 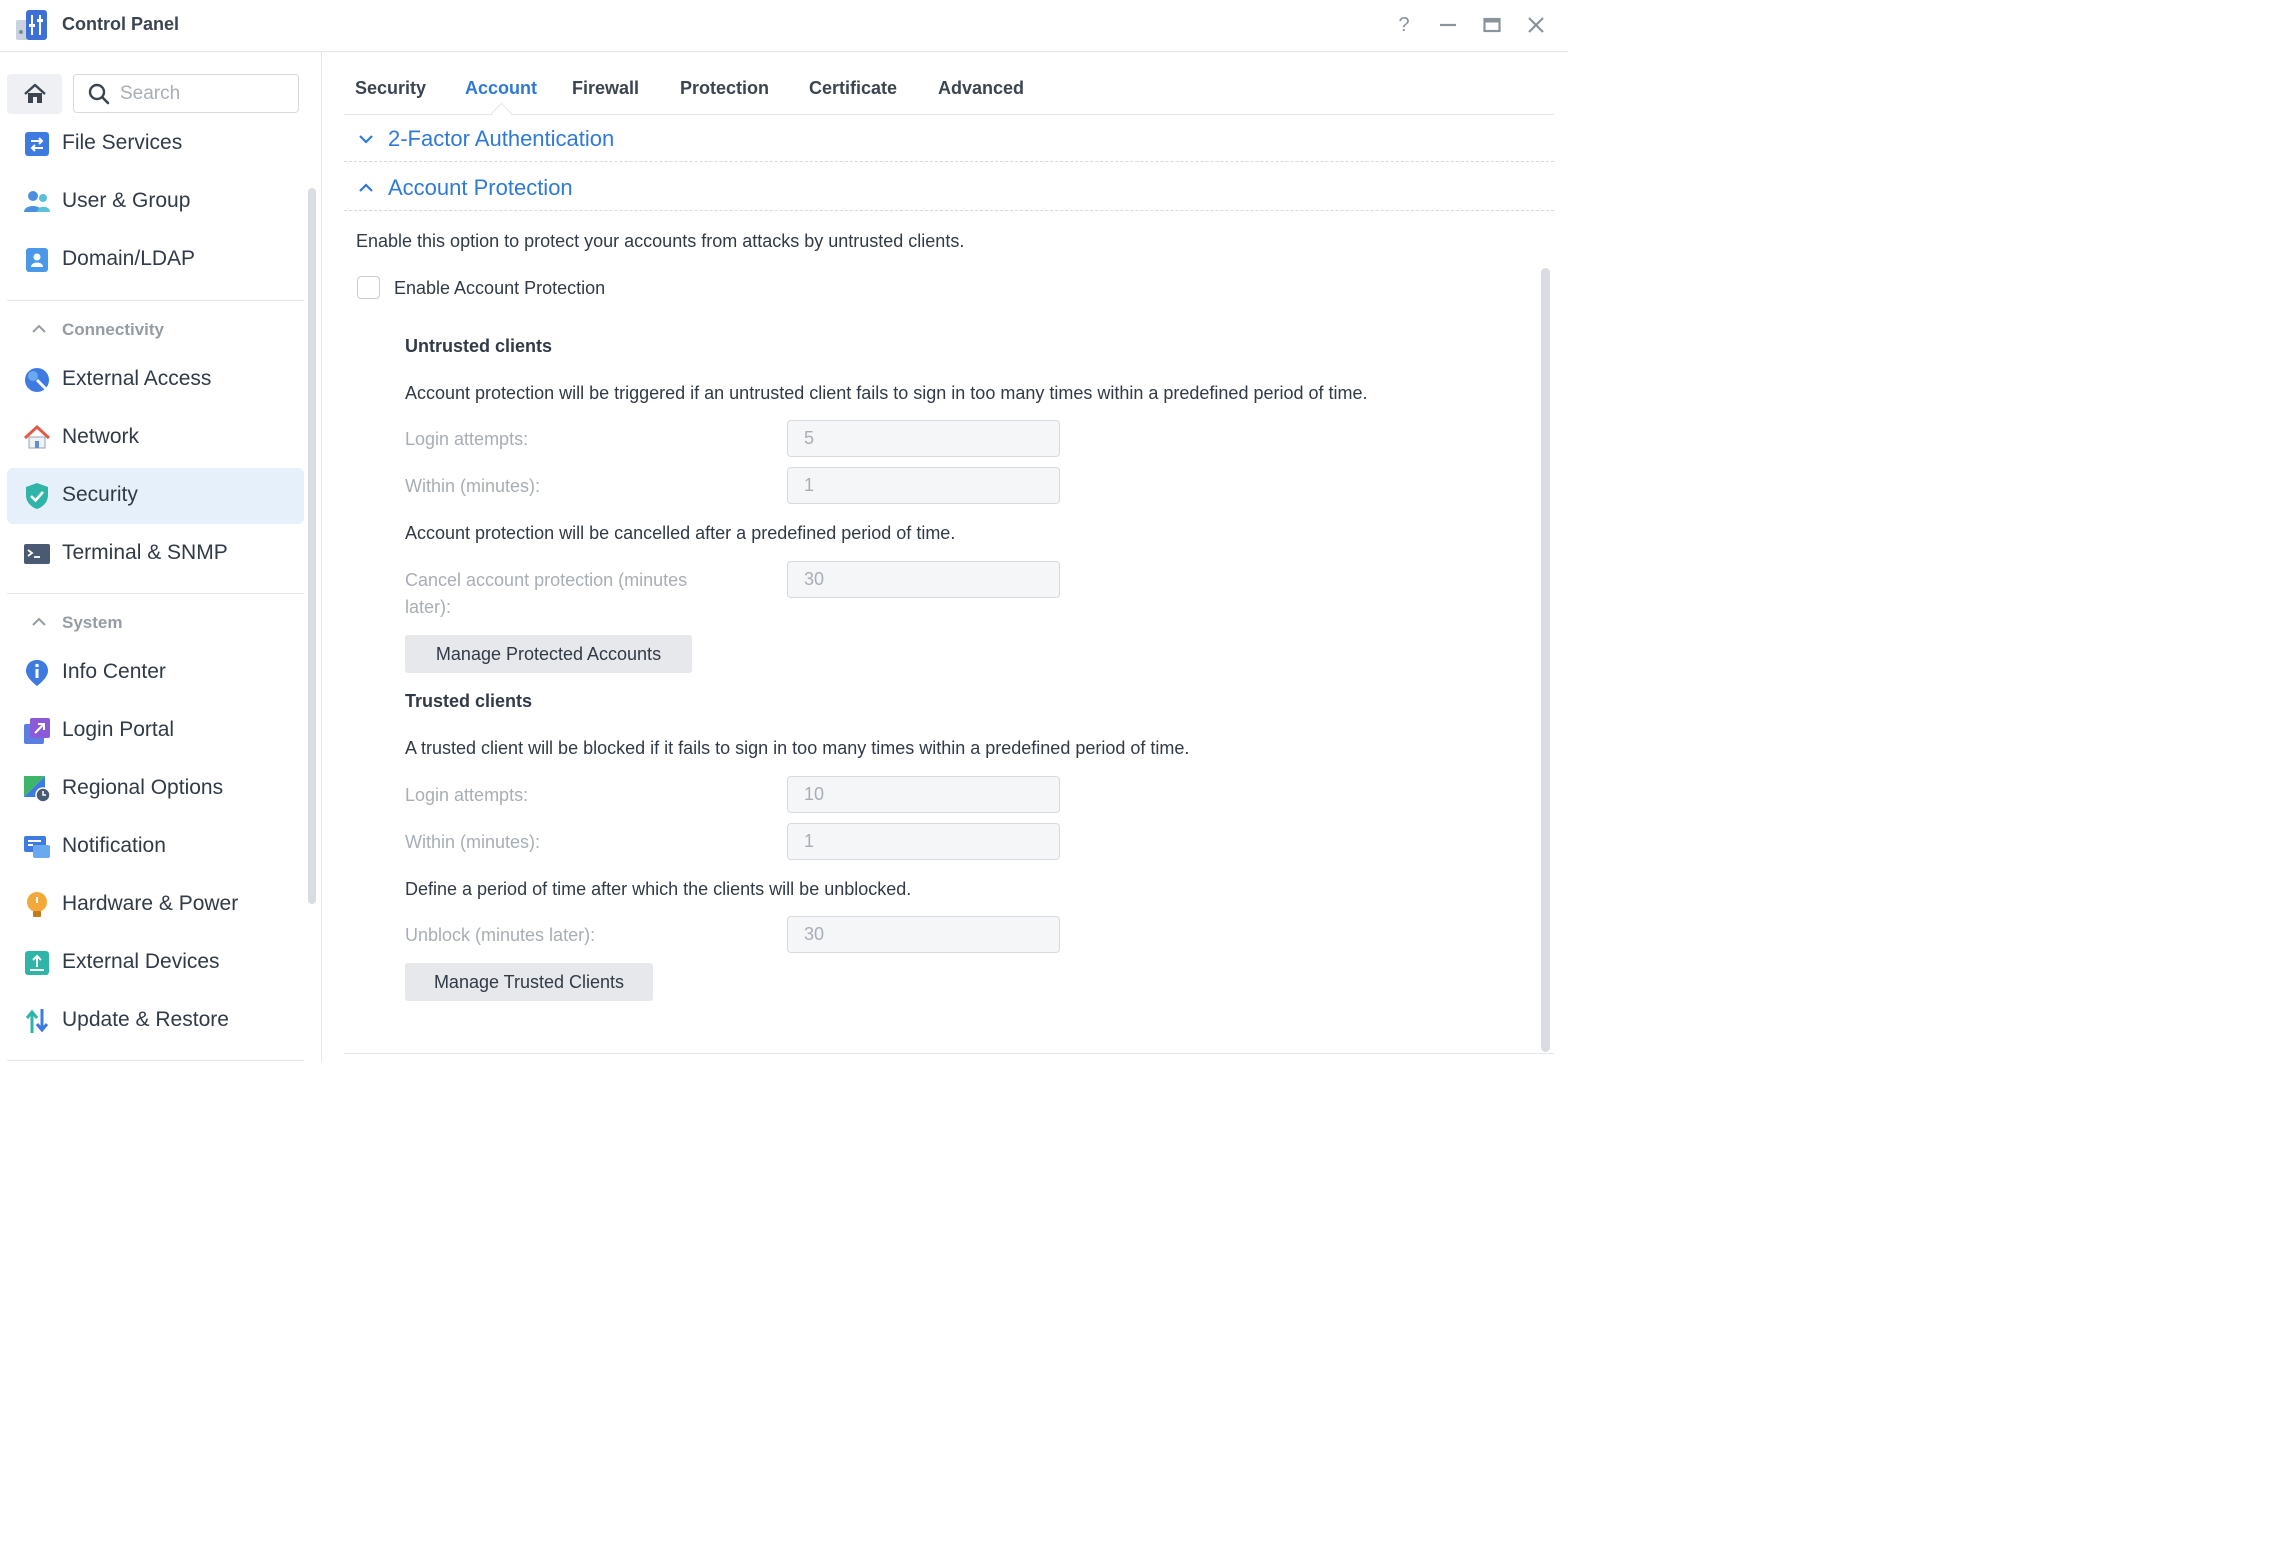 I want to click on sidebar-group-label: System, so click(x=92, y=622).